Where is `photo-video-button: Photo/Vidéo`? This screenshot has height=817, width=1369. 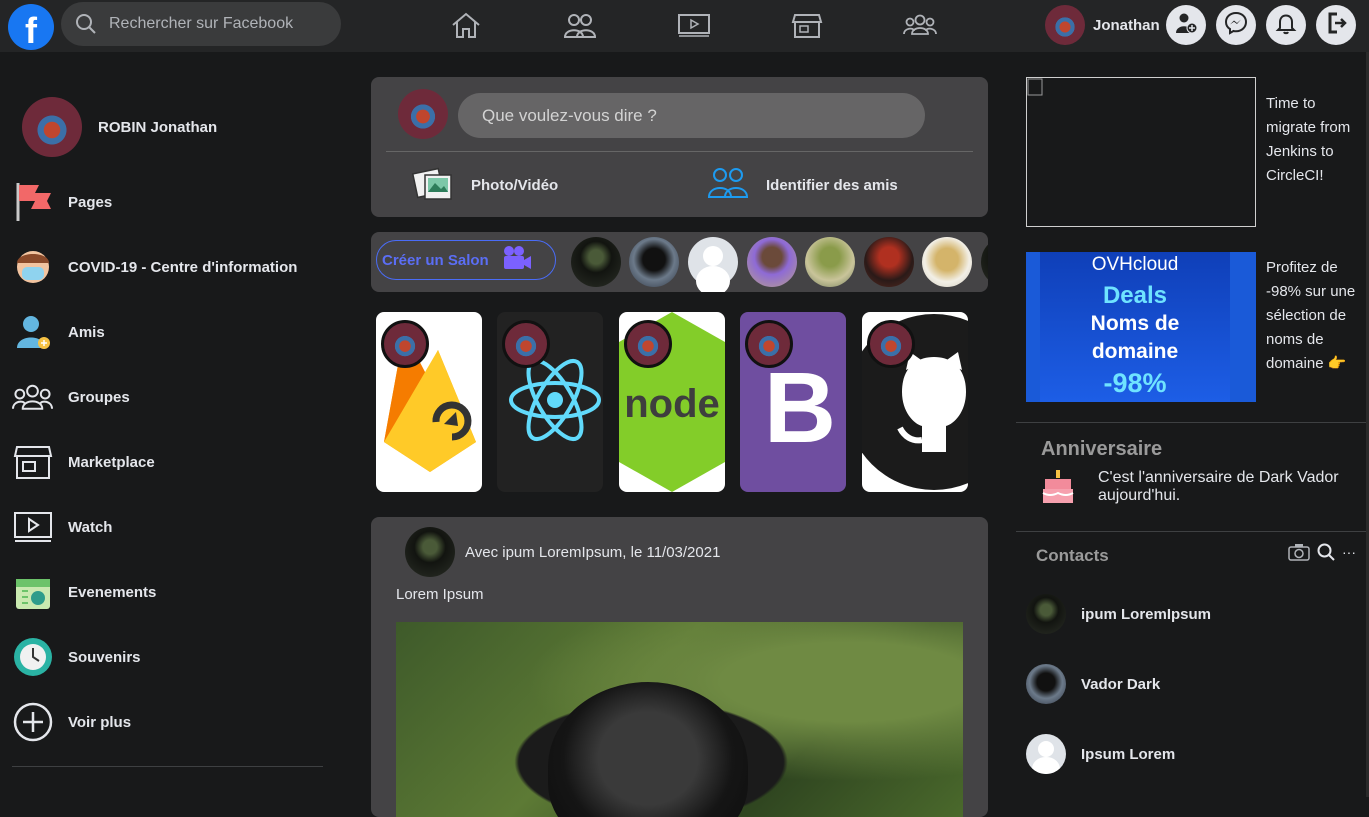
photo-video-button: Photo/Vidéo is located at coordinates (484, 185).